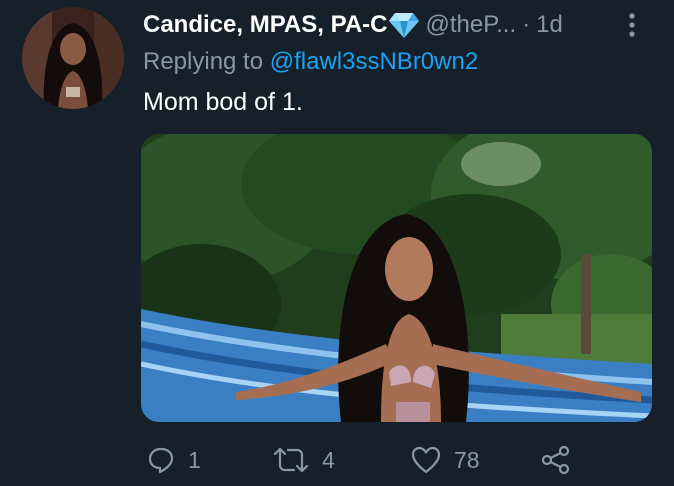  Describe the element at coordinates (404, 25) in the screenshot. I see `gem-stone-icon` at that location.